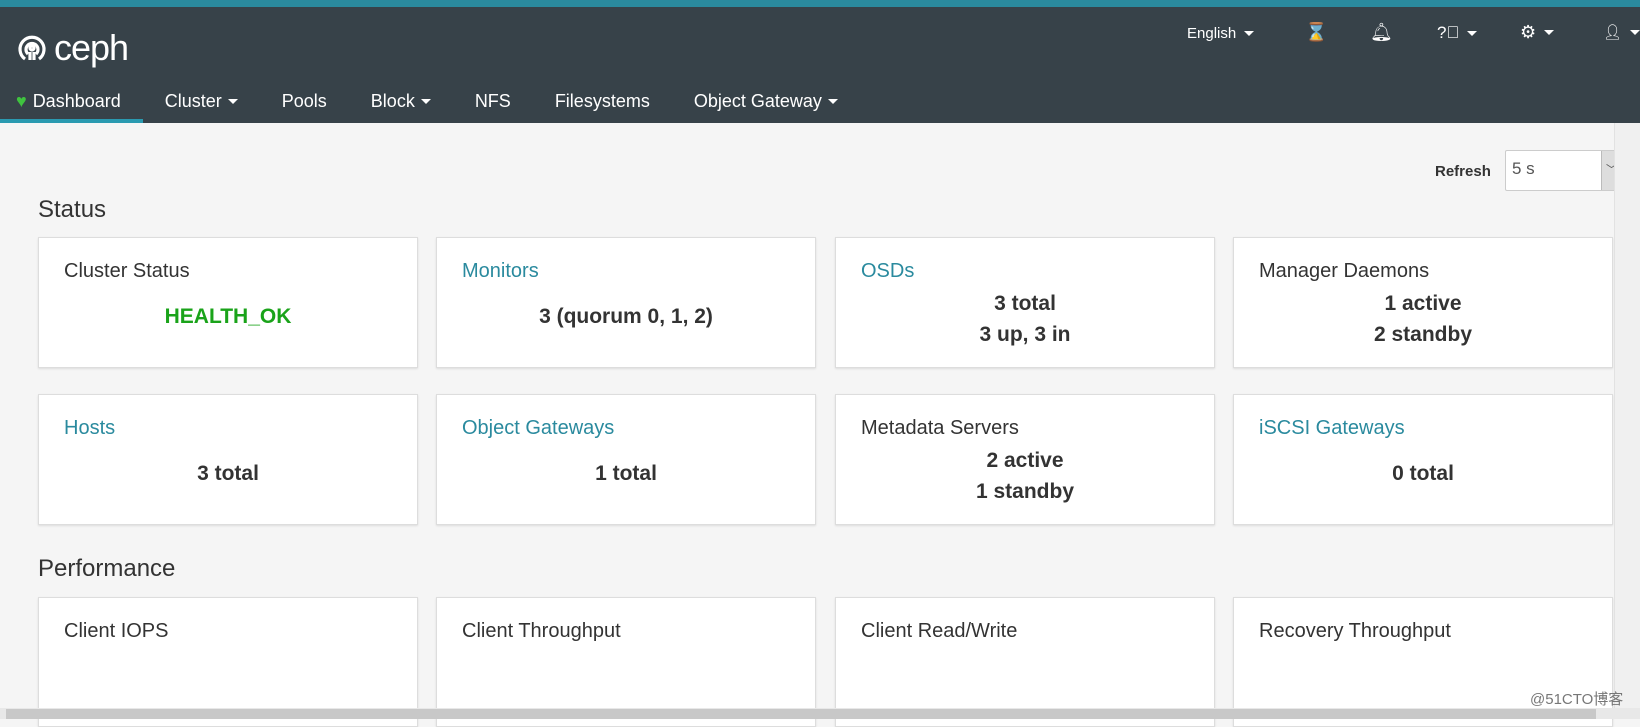  What do you see at coordinates (1448, 32) in the screenshot?
I see `help-icon: ?⃝` at bounding box center [1448, 32].